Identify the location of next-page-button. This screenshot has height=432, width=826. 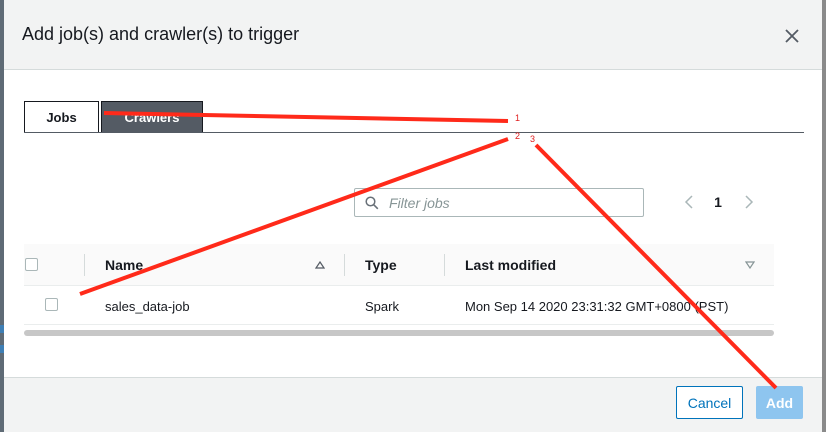
(749, 204).